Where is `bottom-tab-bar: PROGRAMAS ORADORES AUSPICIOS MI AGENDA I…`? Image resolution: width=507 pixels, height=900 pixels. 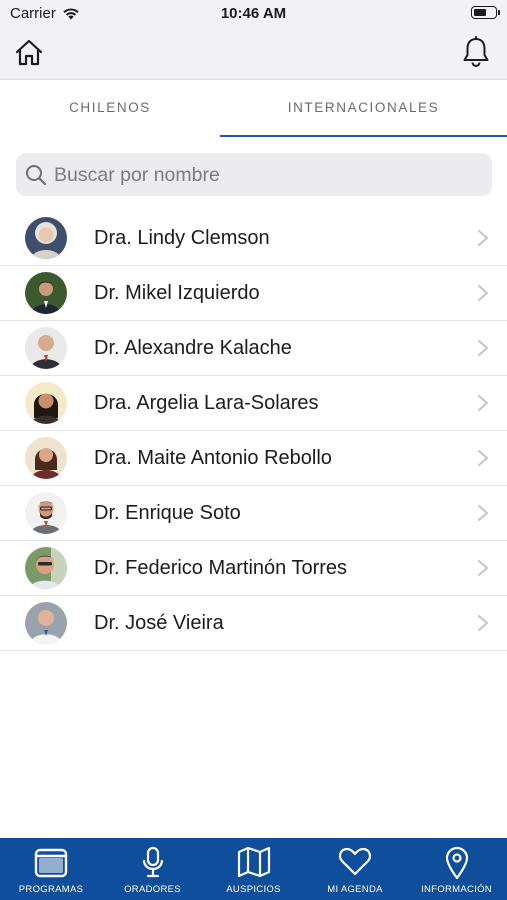
bottom-tab-bar: PROGRAMAS ORADORES AUSPICIOS MI AGENDA I… is located at coordinates (253, 869).